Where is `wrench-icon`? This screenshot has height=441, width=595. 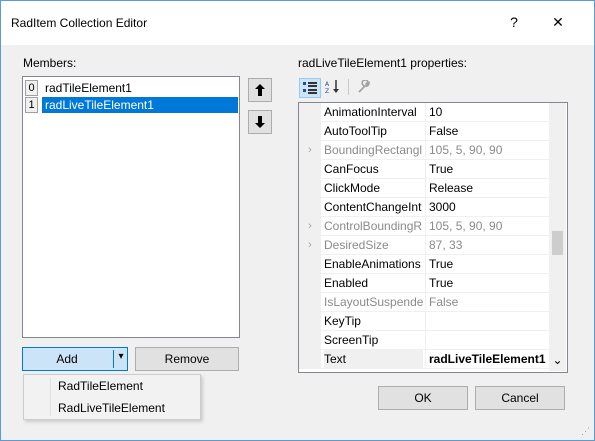
wrench-icon is located at coordinates (364, 86).